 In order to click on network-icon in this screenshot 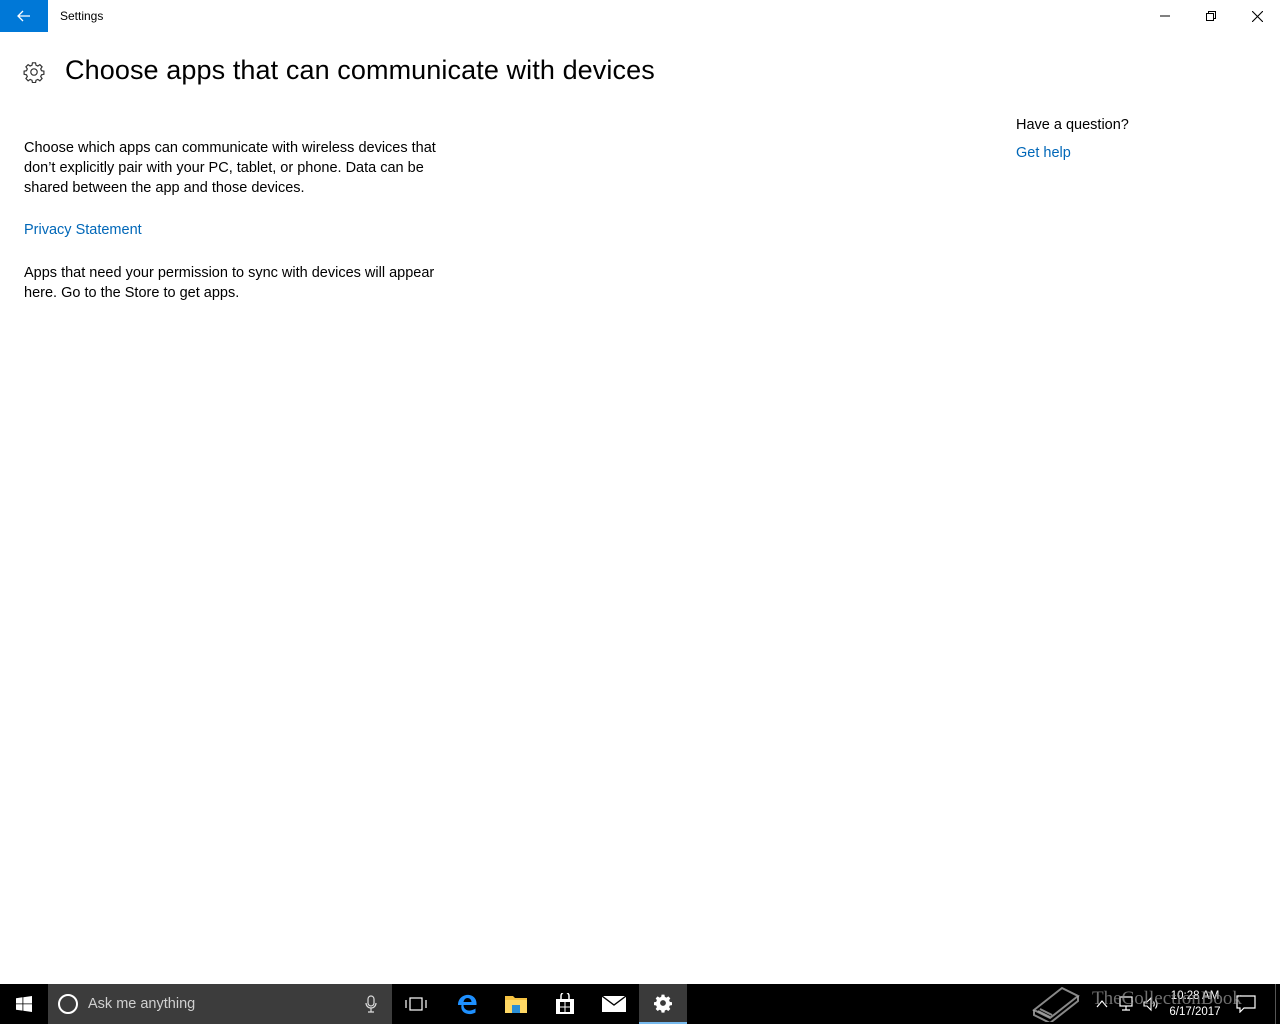, I will do `click(1127, 1004)`.